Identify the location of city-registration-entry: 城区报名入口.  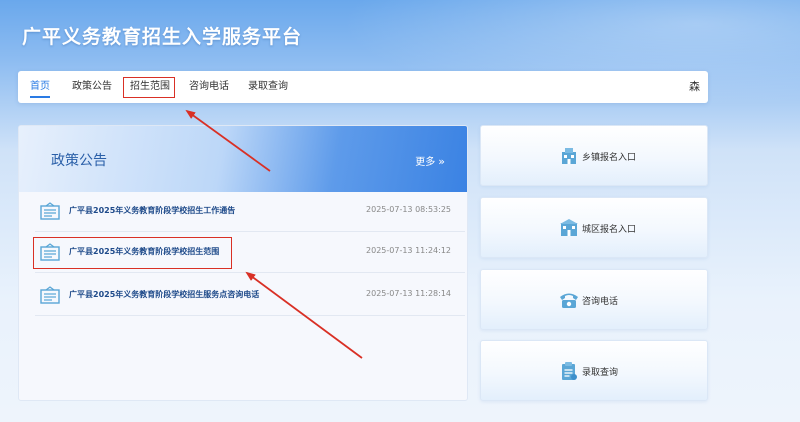
(594, 227).